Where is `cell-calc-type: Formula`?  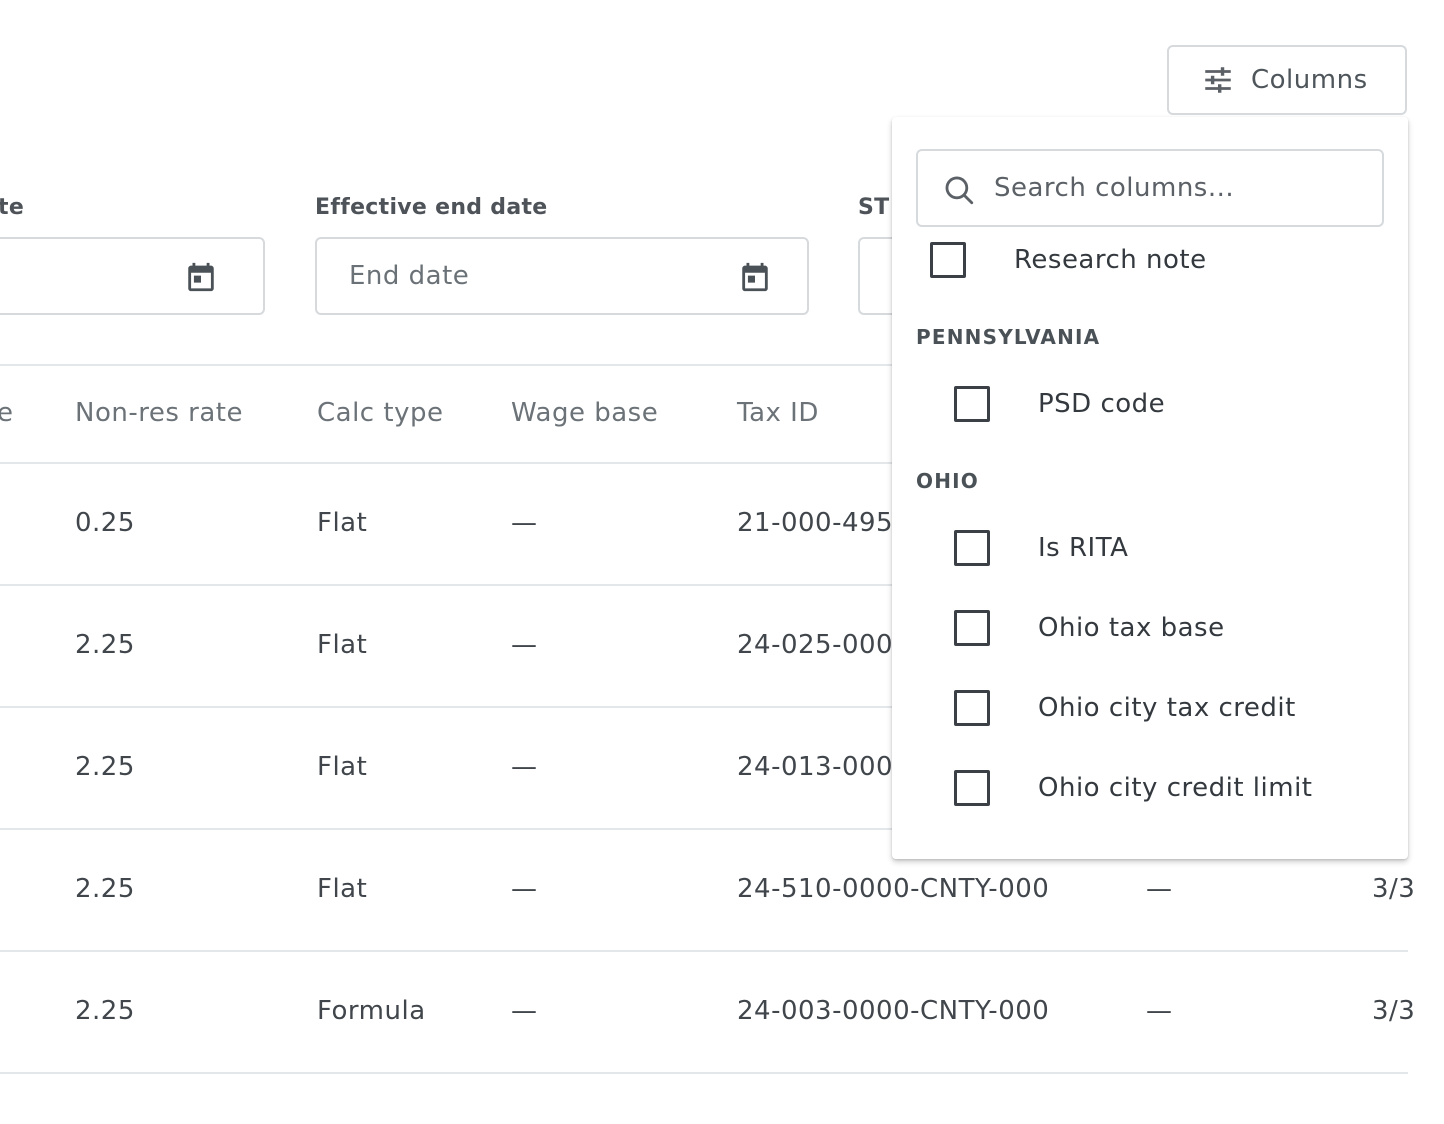 cell-calc-type: Formula is located at coordinates (371, 1011).